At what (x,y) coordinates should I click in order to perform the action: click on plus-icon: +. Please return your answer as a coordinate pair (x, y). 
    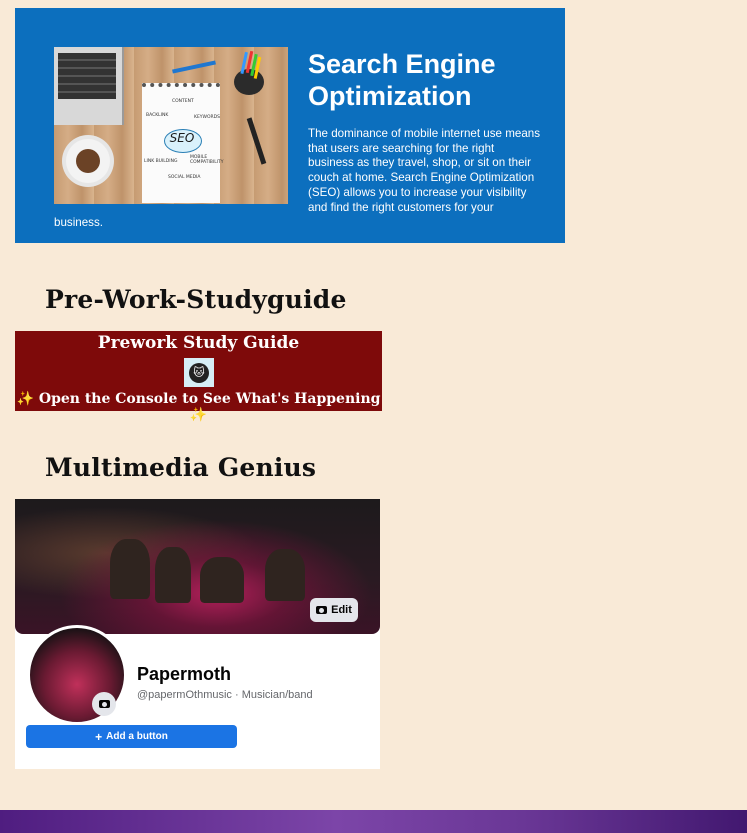
    Looking at the image, I should click on (99, 736).